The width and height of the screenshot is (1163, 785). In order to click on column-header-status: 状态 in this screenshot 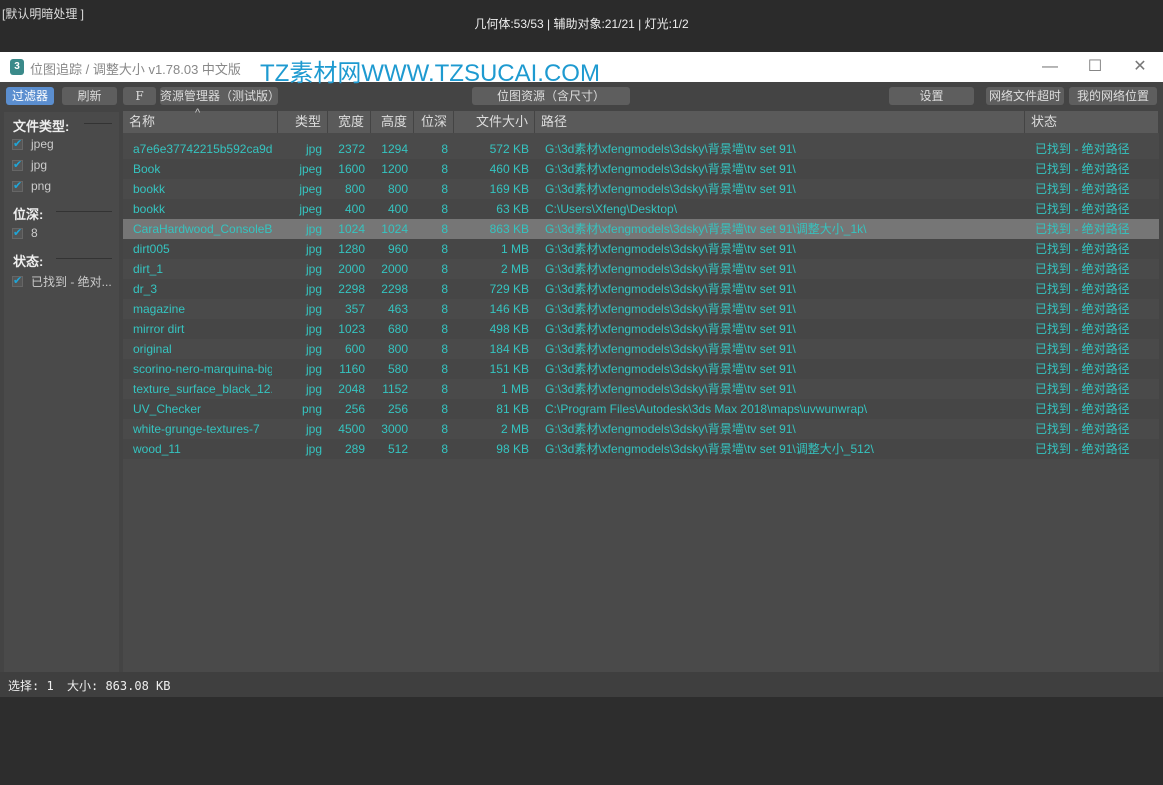, I will do `click(1092, 122)`.